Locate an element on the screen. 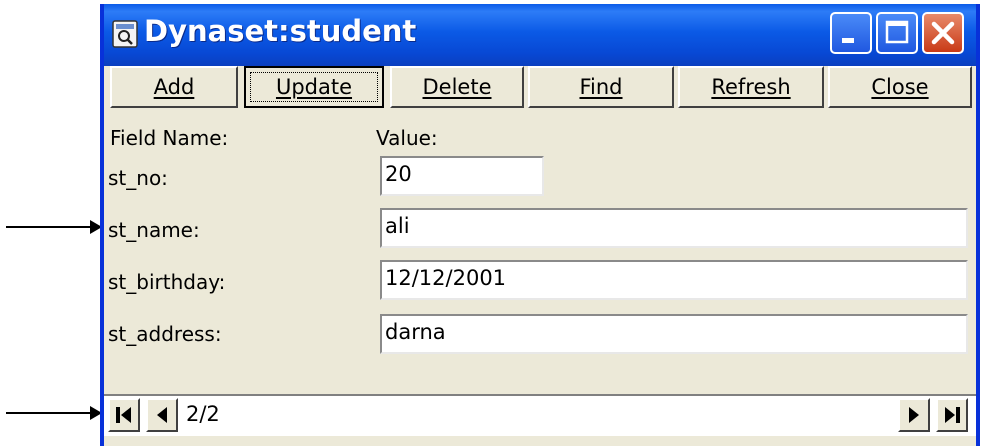 This screenshot has width=985, height=446. next-record-icon is located at coordinates (914, 415).